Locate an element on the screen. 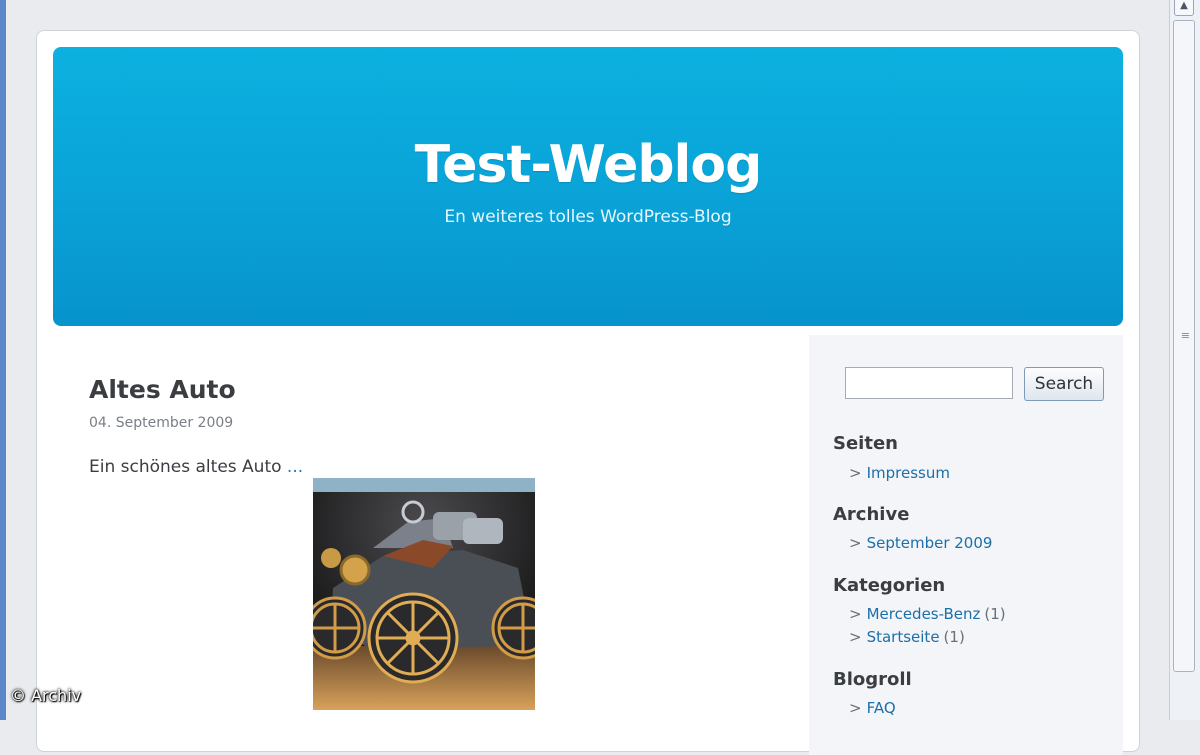 This screenshot has width=1200, height=755. link-impressum: Impressum is located at coordinates (908, 473).